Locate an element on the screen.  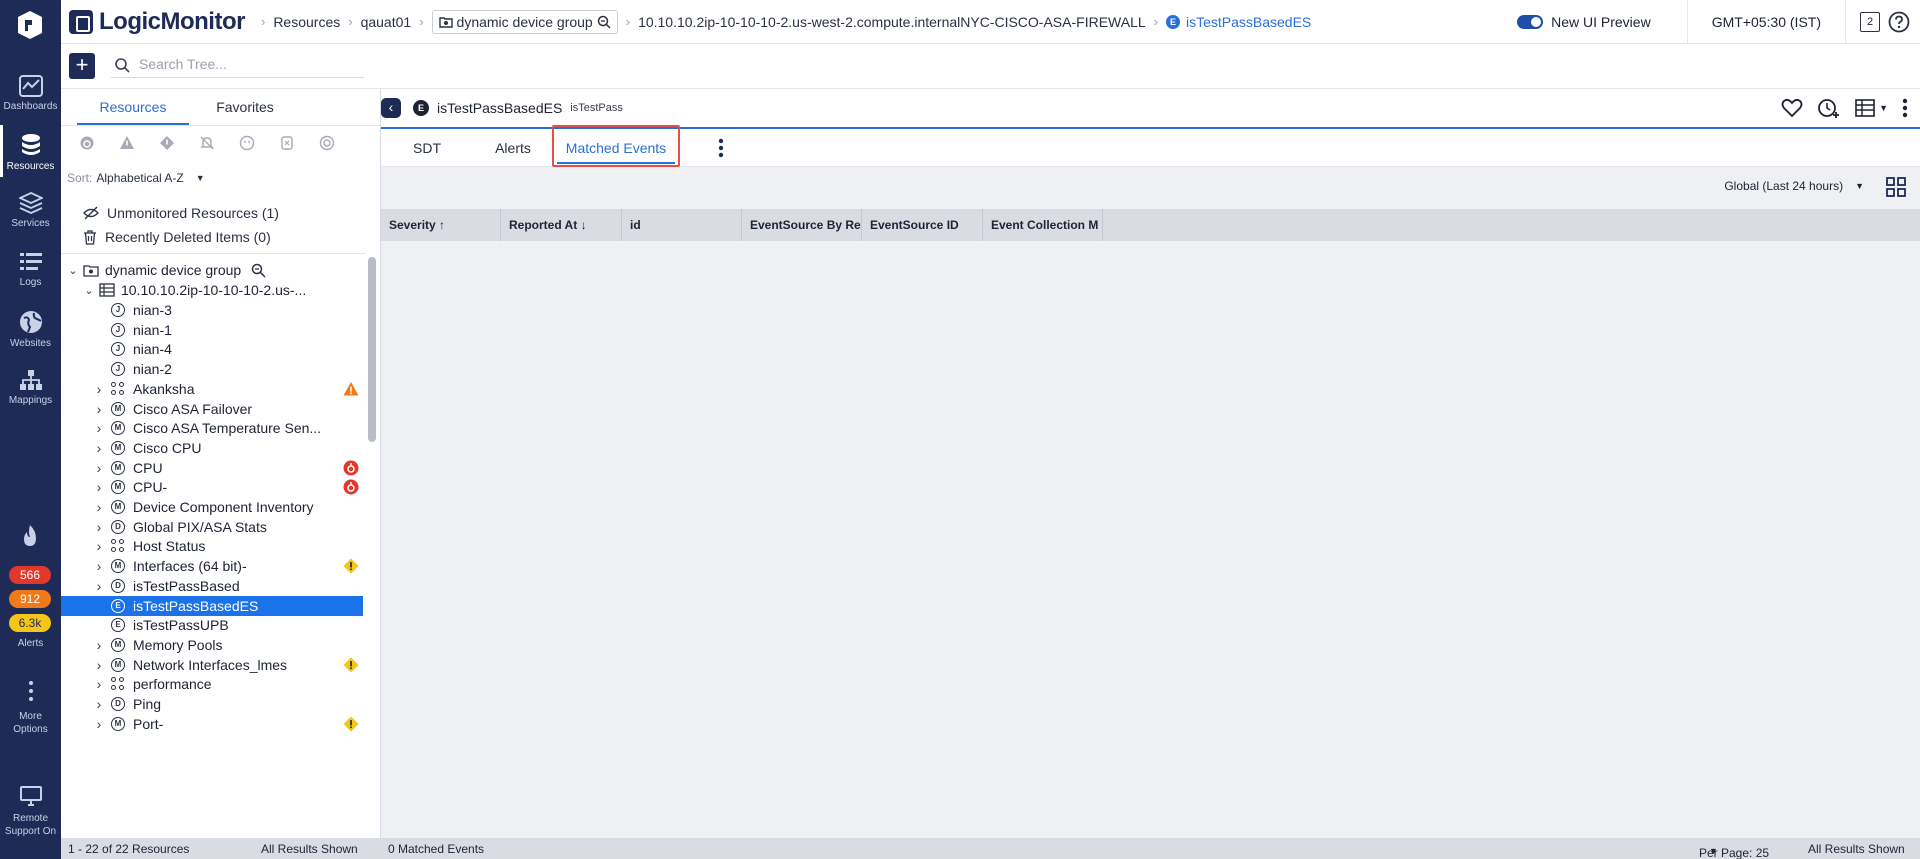
datasource-row: › M Cisco ASA Failover is located at coordinates (212, 409).